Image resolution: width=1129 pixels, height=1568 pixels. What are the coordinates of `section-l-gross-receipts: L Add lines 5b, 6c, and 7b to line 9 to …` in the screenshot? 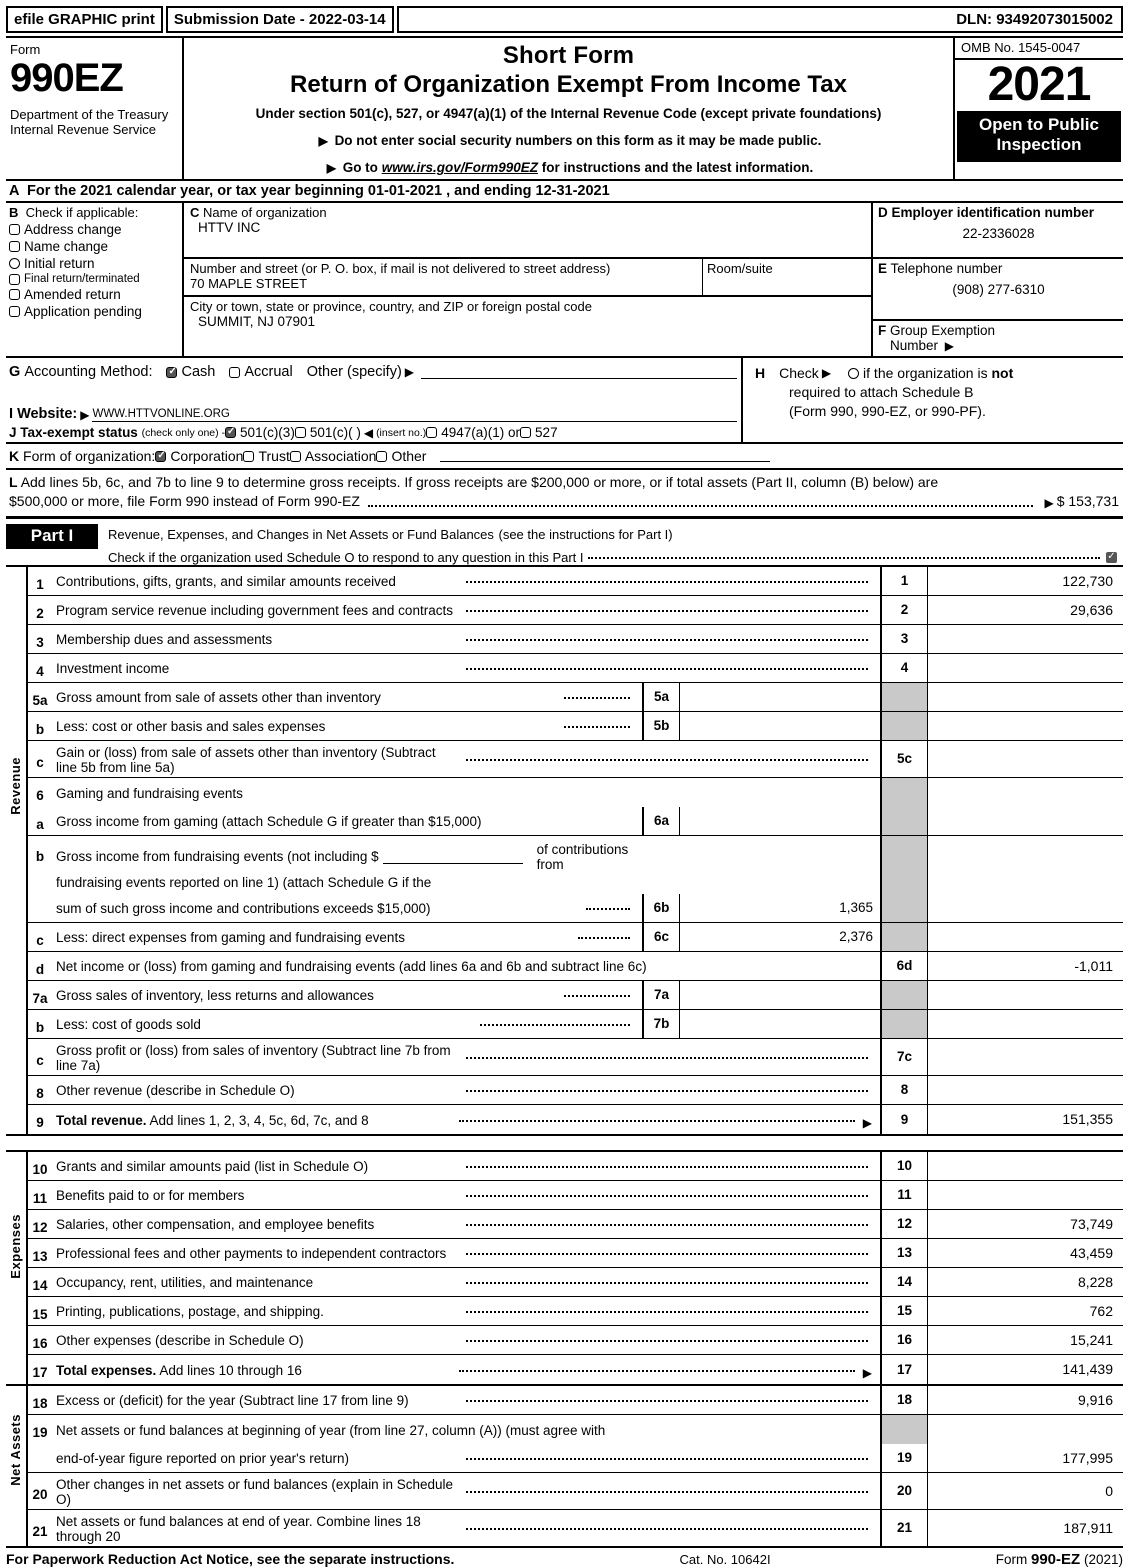 It's located at (564, 494).